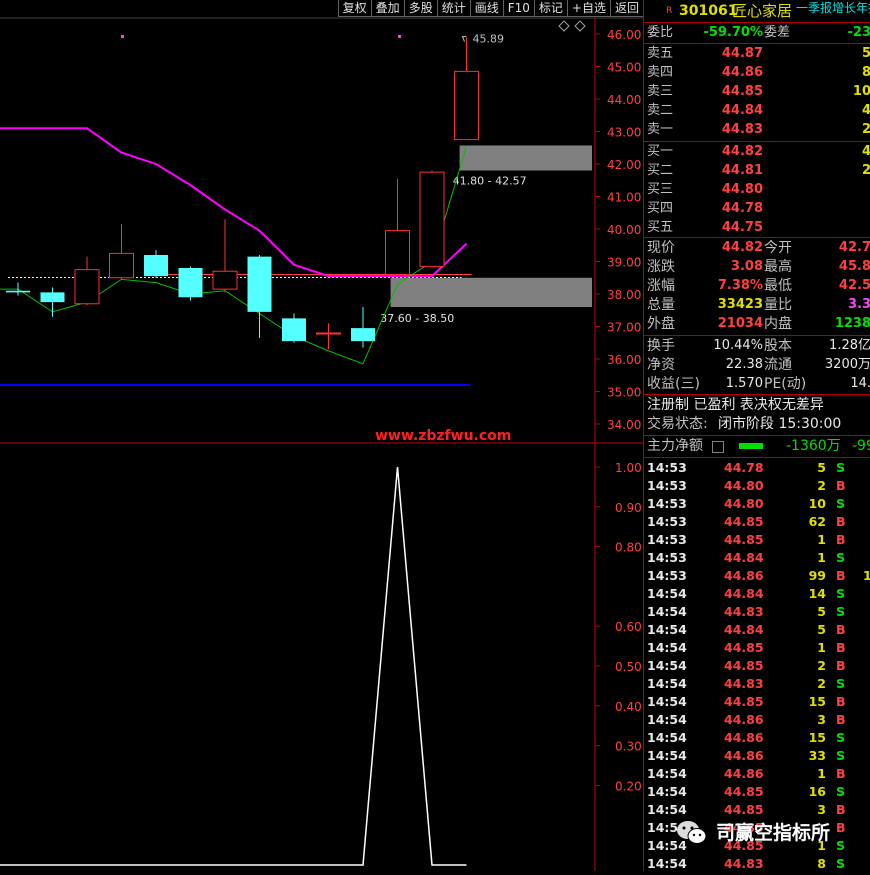 This screenshot has width=870, height=875. Describe the element at coordinates (588, 8) in the screenshot. I see `toolbar-button-7: +自选` at that location.